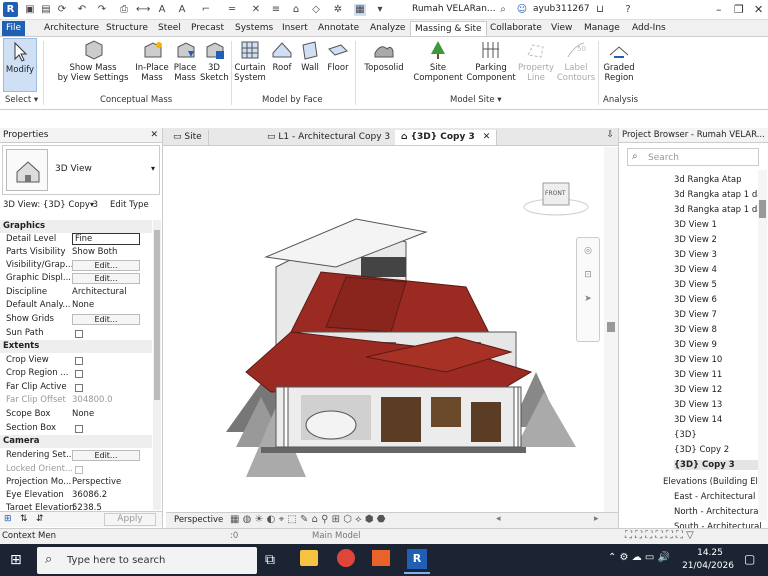 The height and width of the screenshot is (576, 768). Describe the element at coordinates (720, 315) in the screenshot. I see `browser-item: 3D View 7` at that location.